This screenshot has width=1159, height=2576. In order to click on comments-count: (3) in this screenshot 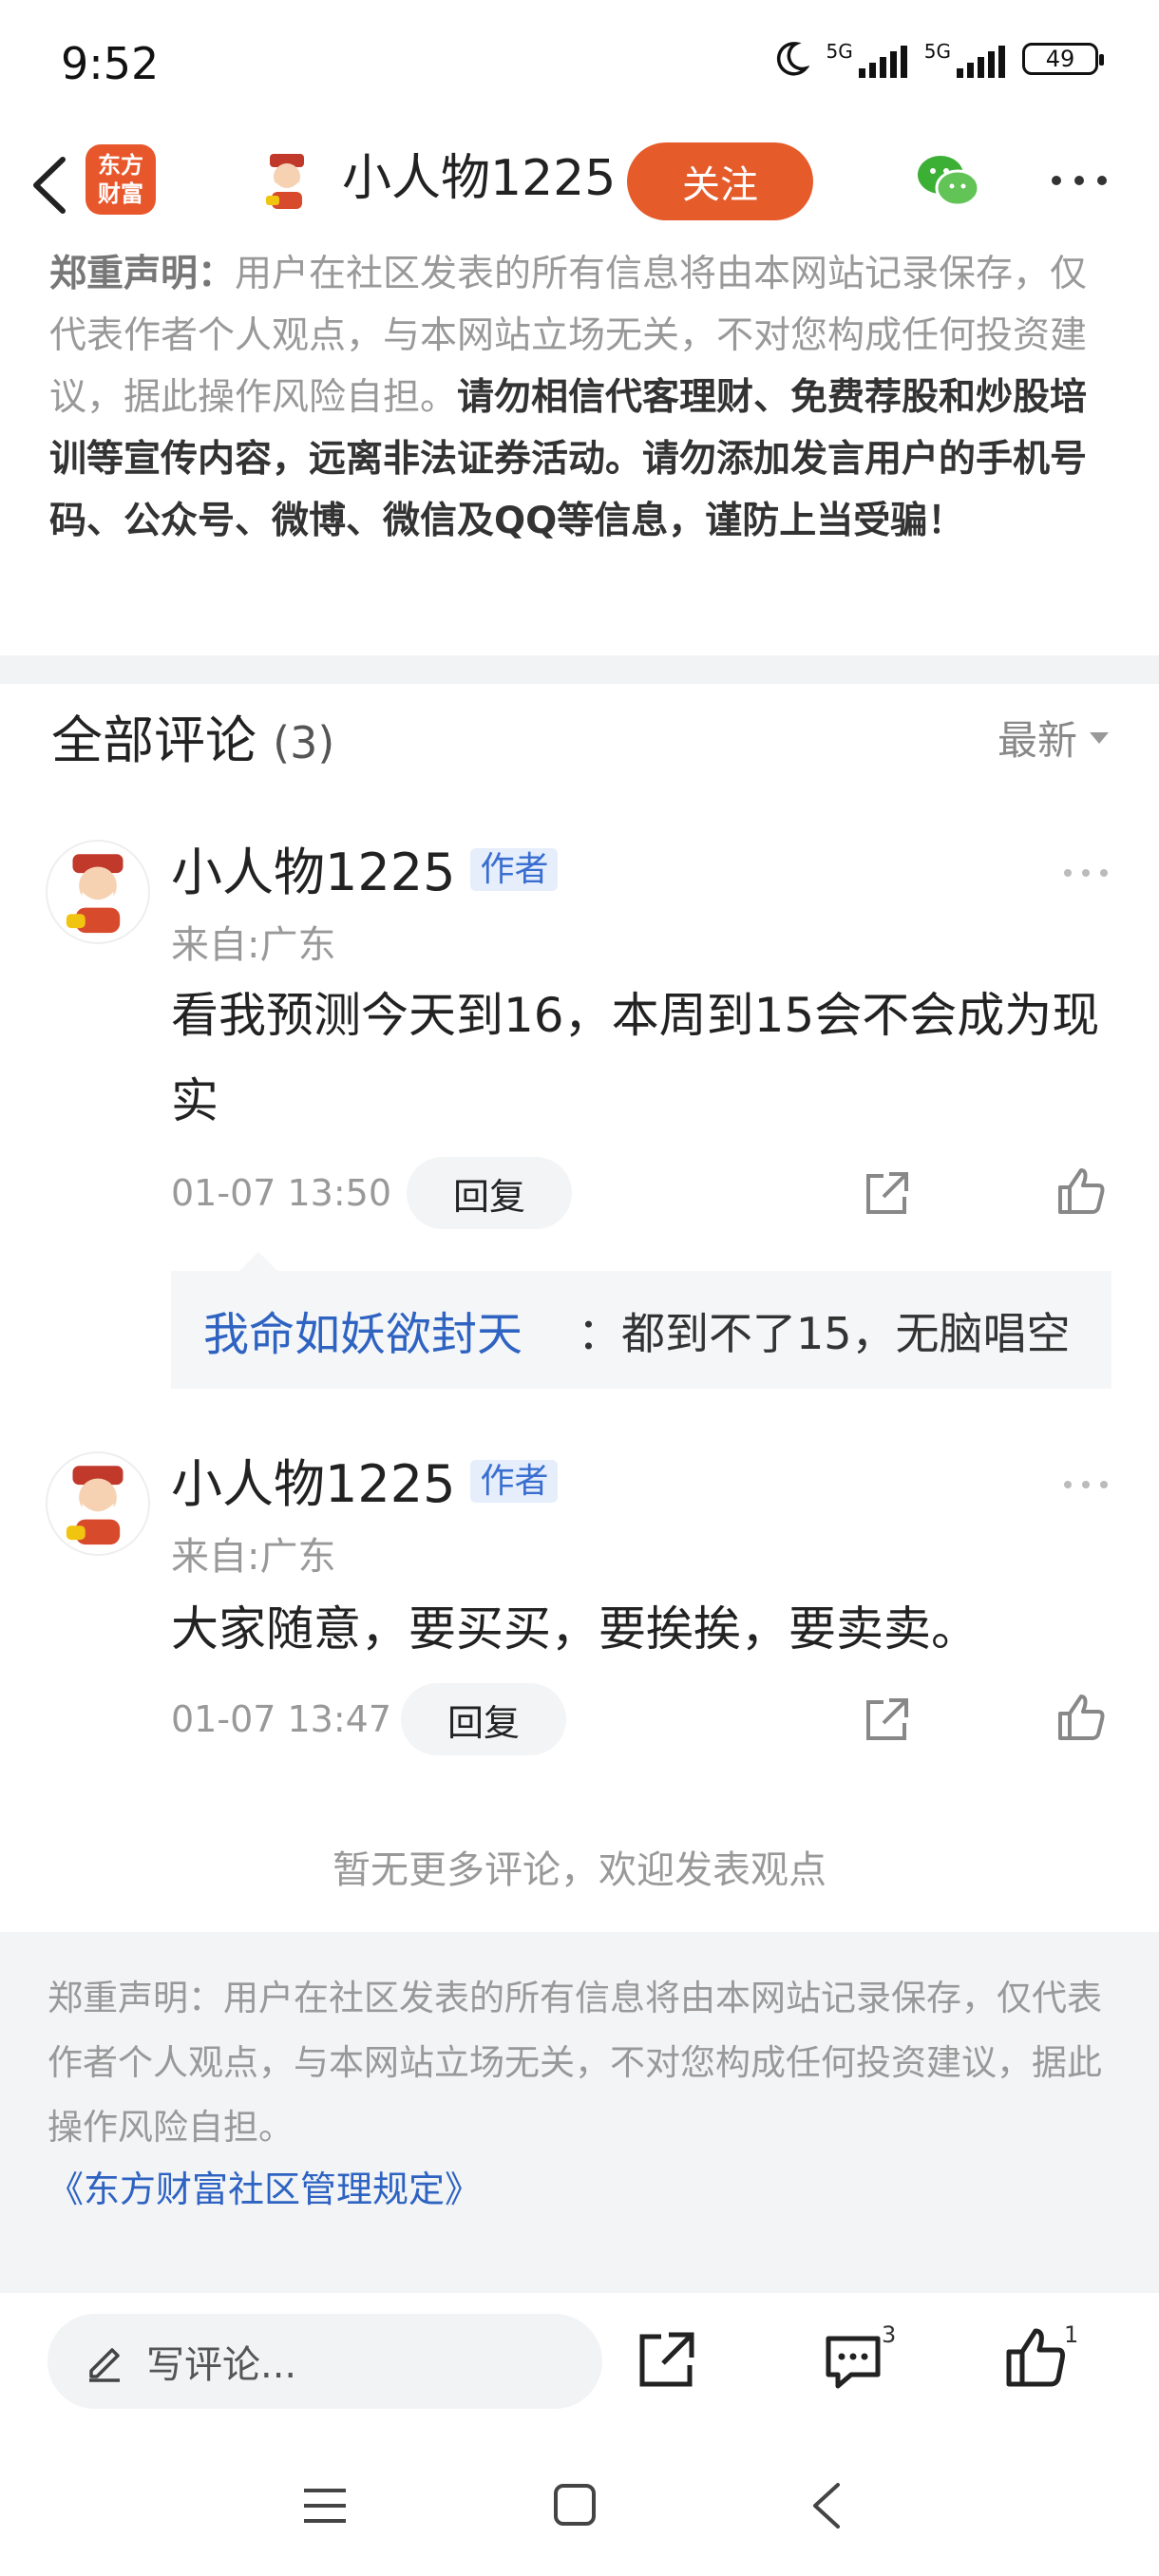, I will do `click(304, 742)`.